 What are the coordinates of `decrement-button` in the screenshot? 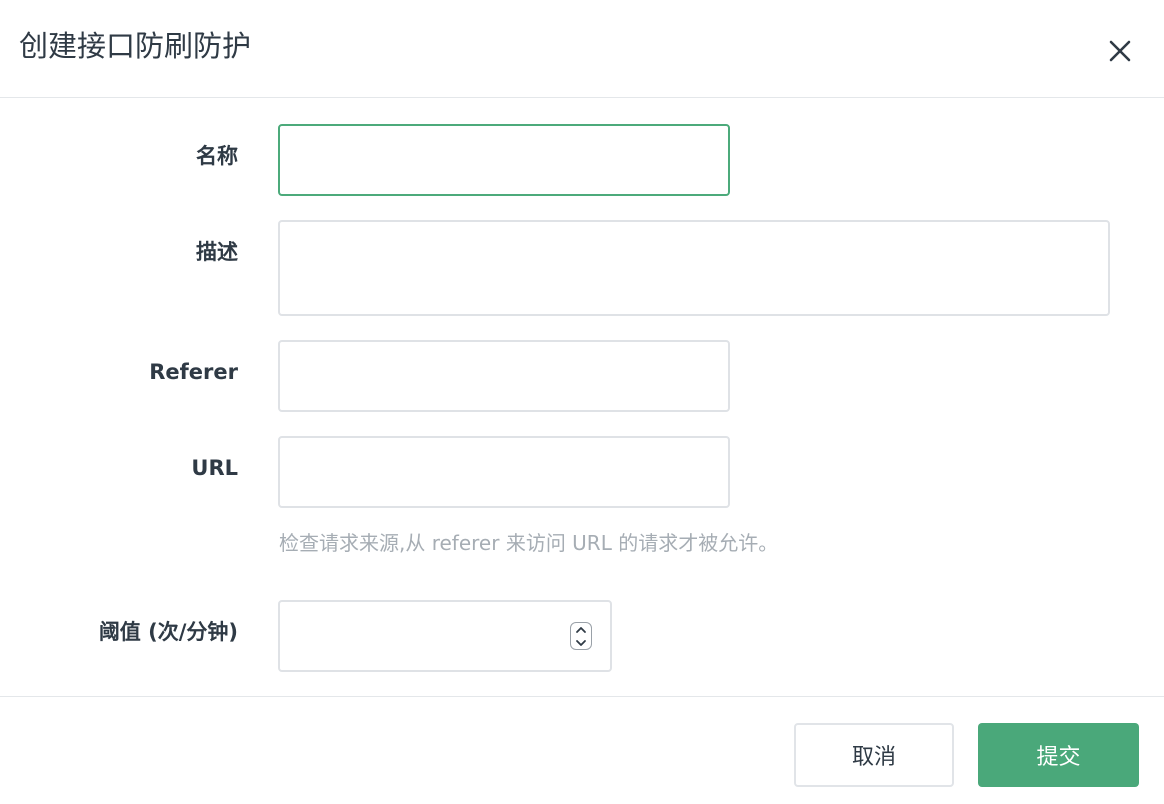 It's located at (581, 642).